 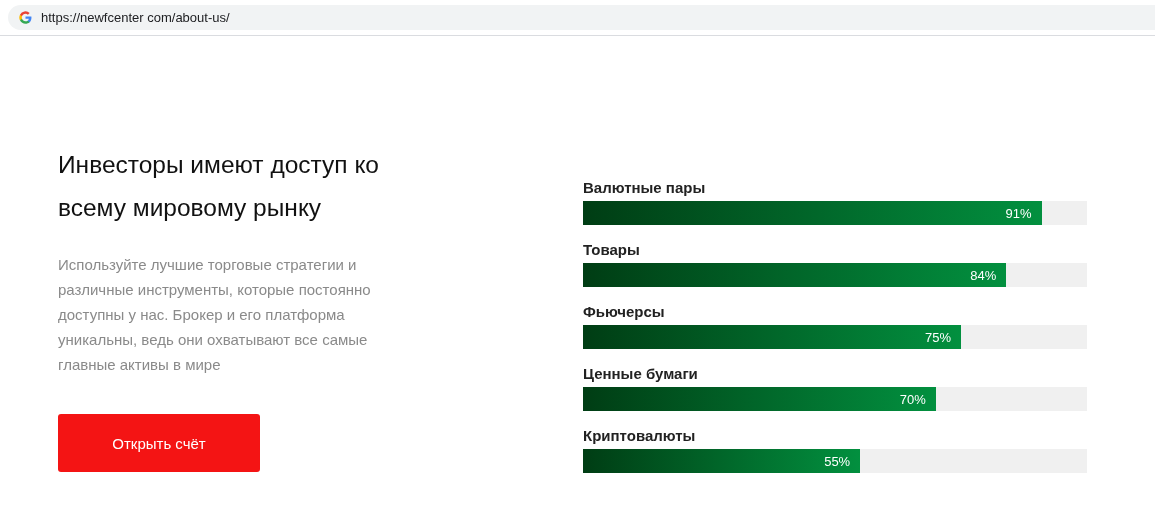 I want to click on bar-label: Валютные пары, so click(x=645, y=187).